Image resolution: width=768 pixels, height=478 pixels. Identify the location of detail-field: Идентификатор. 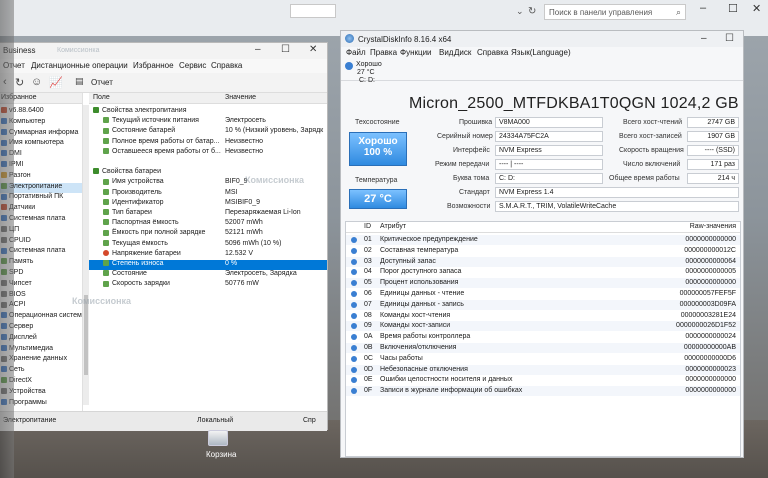
(138, 202).